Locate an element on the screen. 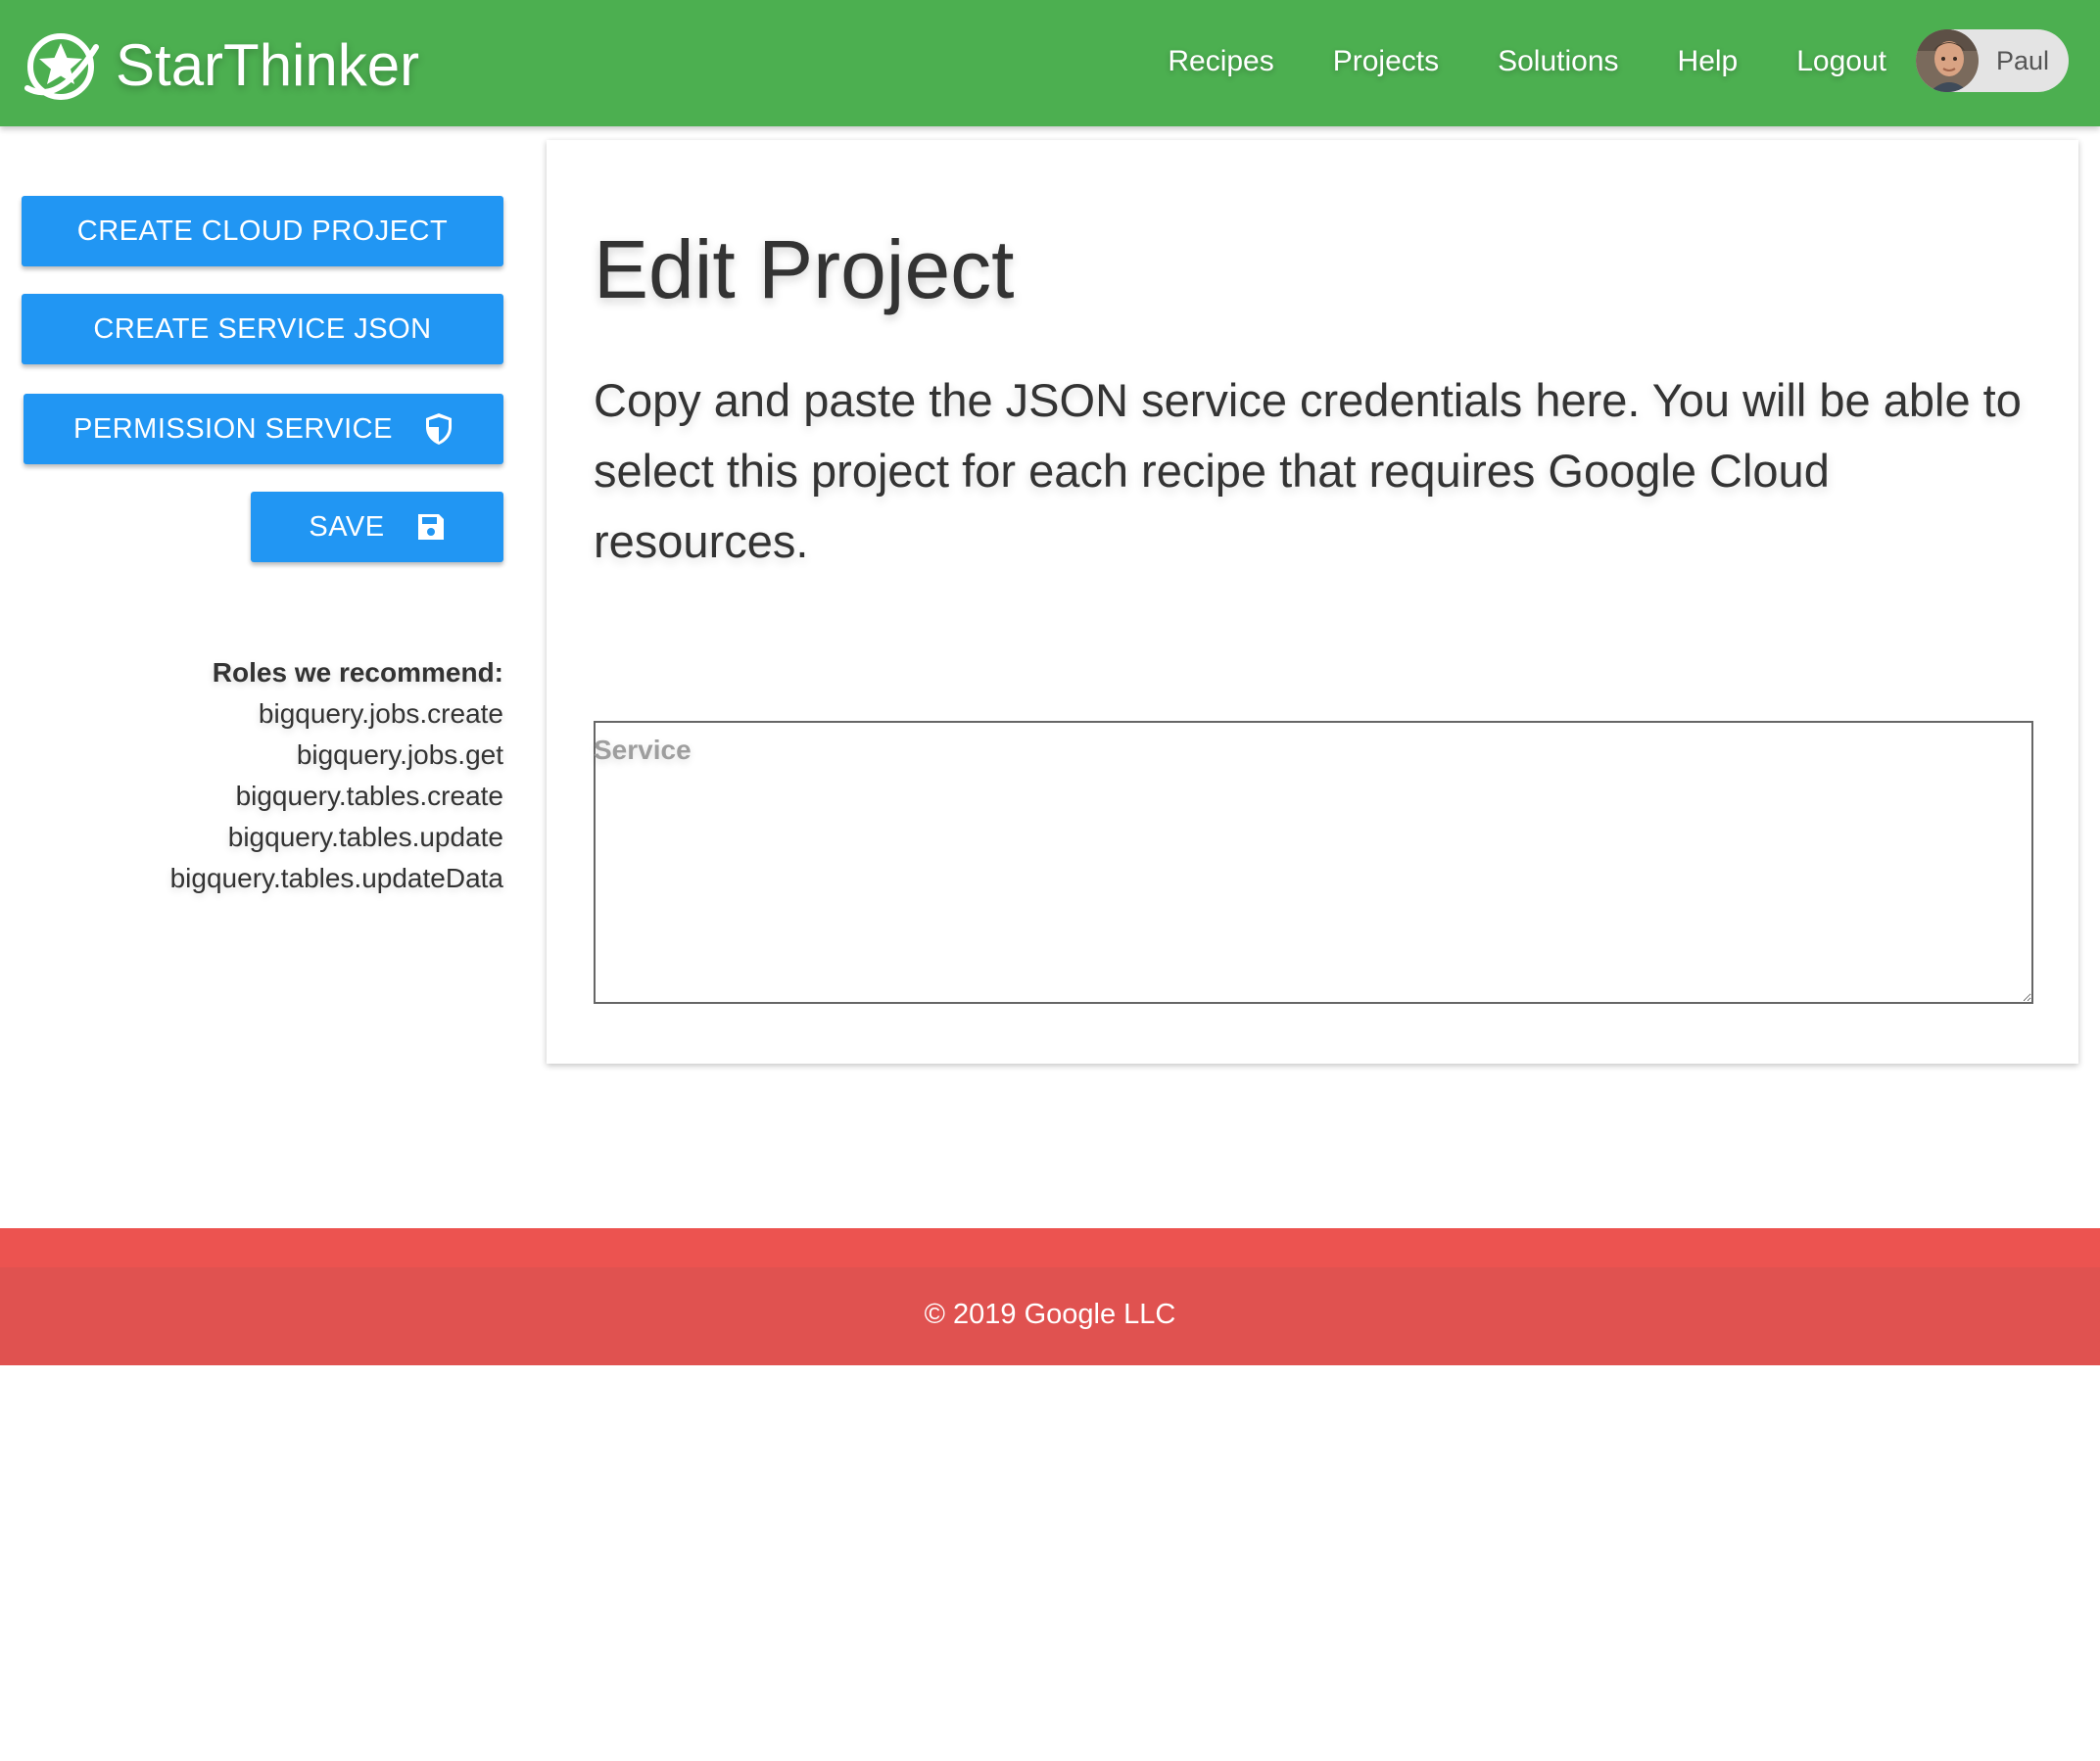 This screenshot has width=2100, height=1761. brand: StarThinker is located at coordinates (219, 65).